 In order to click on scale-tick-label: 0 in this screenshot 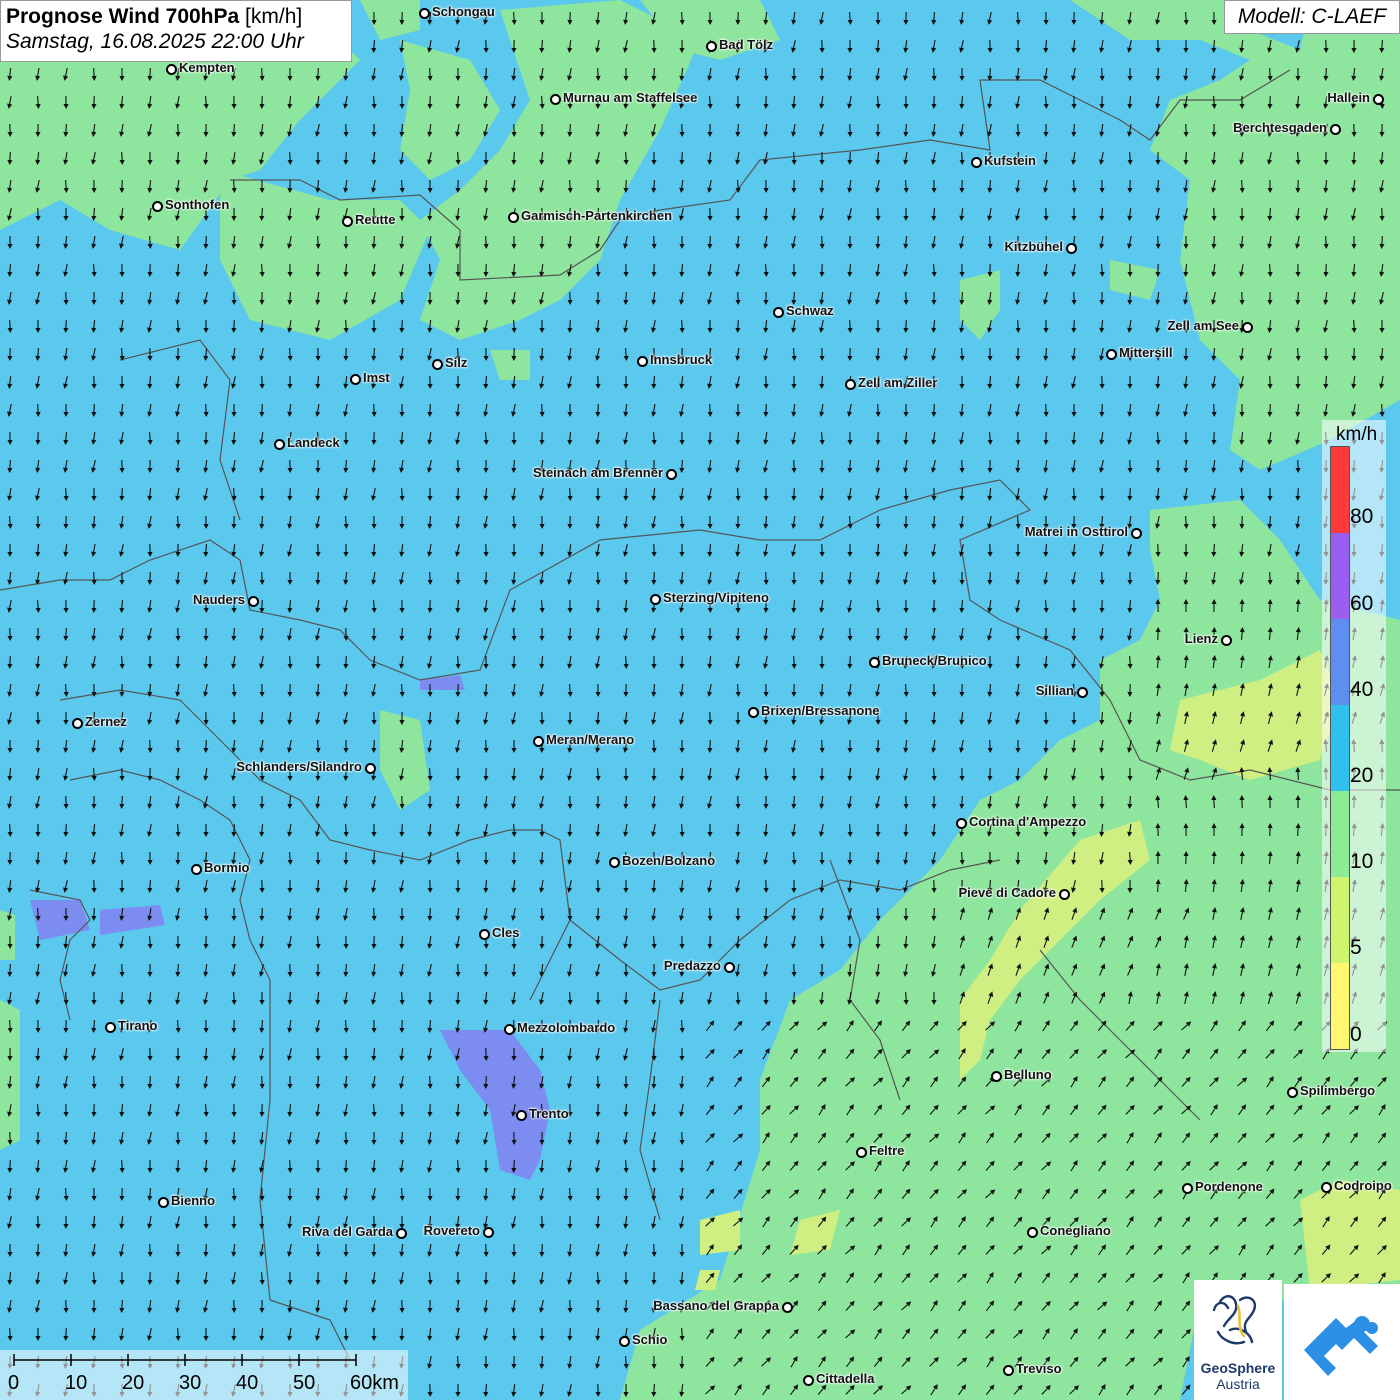, I will do `click(14, 1383)`.